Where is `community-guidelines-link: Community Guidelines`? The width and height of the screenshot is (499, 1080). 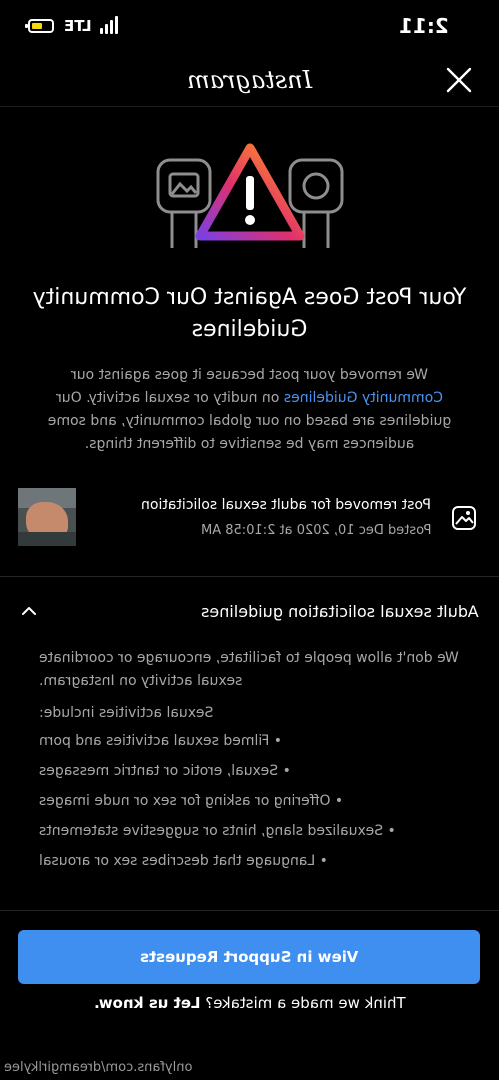
community-guidelines-link: Community Guidelines is located at coordinates (363, 398).